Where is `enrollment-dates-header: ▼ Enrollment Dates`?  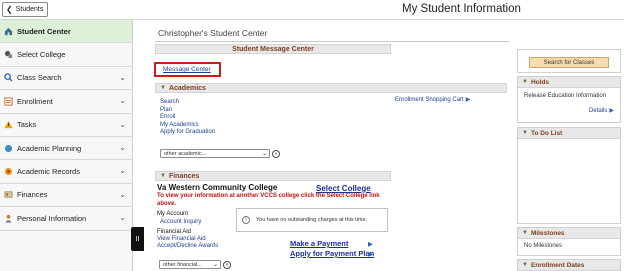
enrollment-dates-header: ▼ Enrollment Dates is located at coordinates (569, 265).